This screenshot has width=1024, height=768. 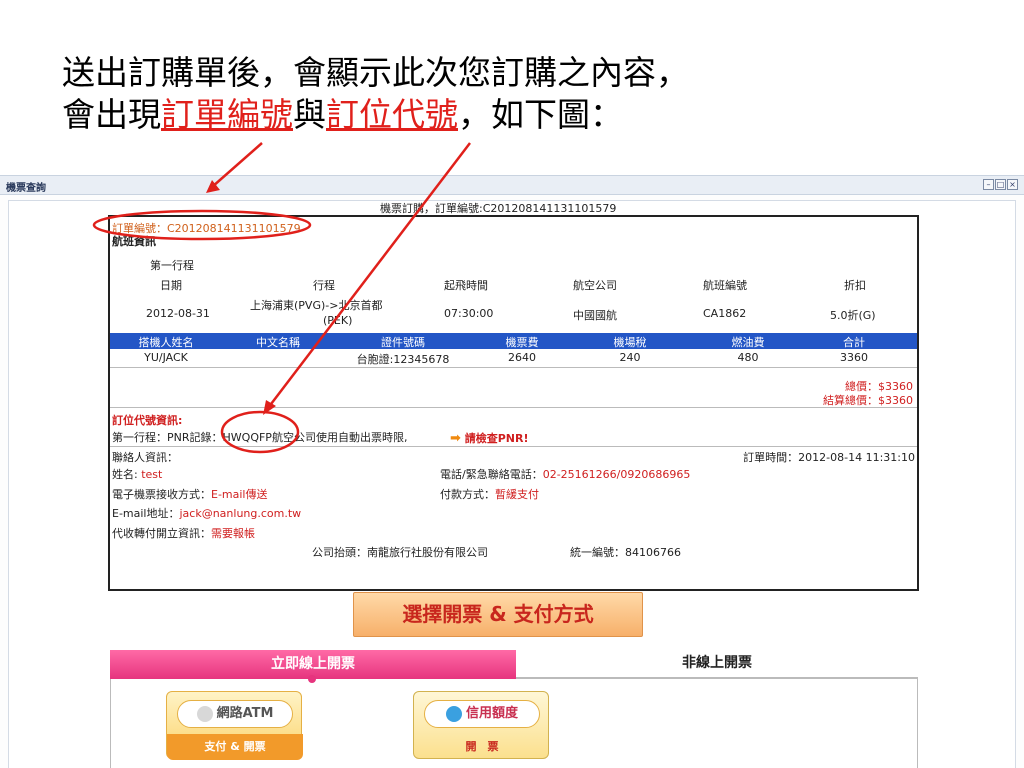 I want to click on credit-label-pill: 信用額度, so click(x=482, y=714).